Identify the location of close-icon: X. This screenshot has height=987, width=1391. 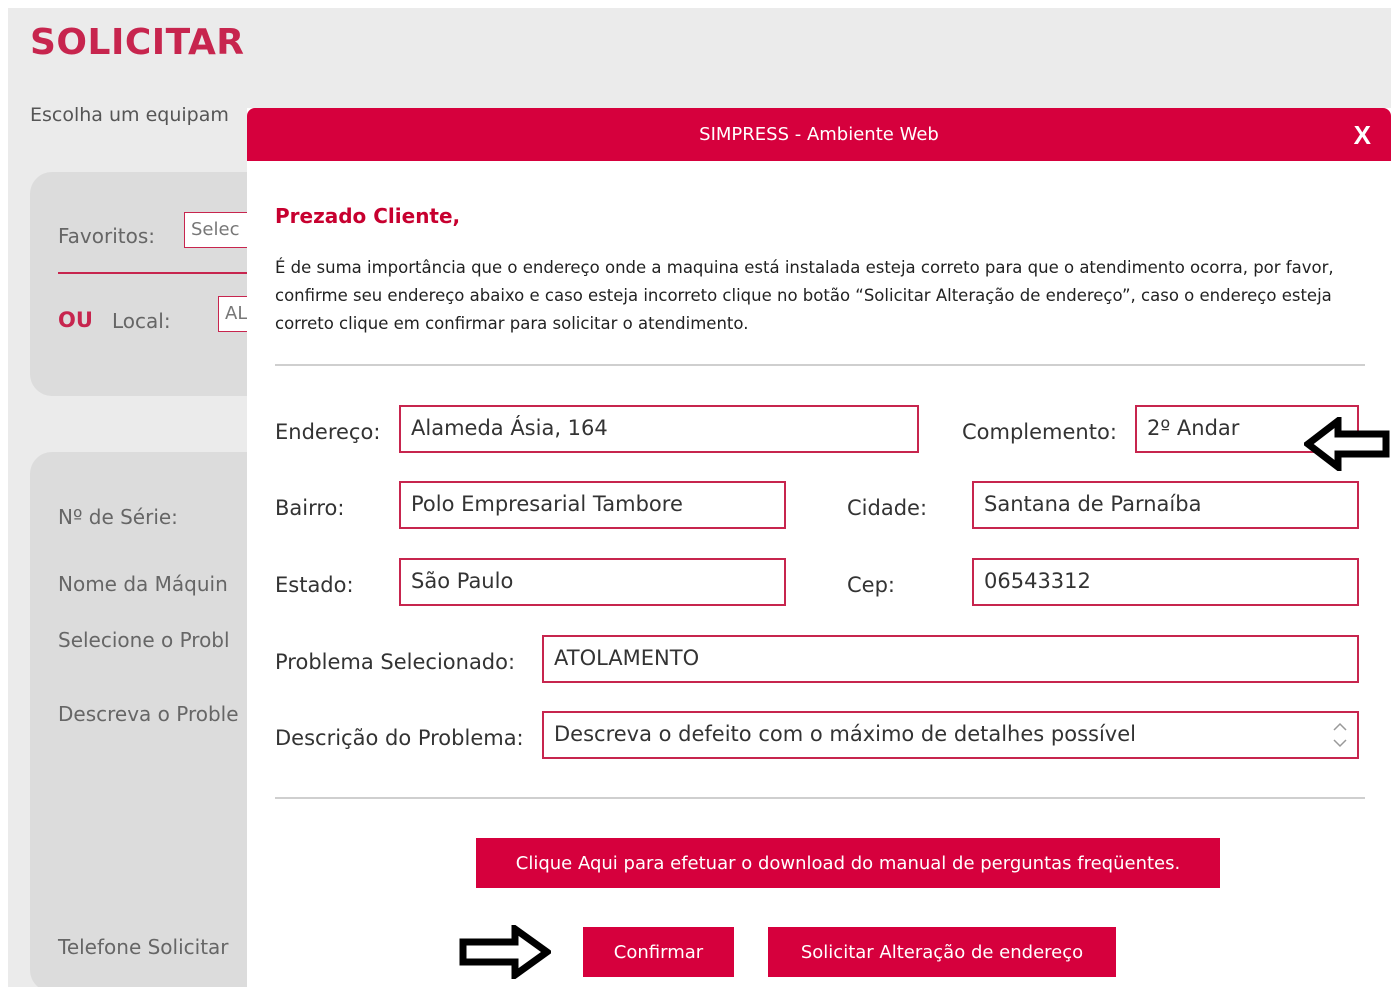
(1362, 135).